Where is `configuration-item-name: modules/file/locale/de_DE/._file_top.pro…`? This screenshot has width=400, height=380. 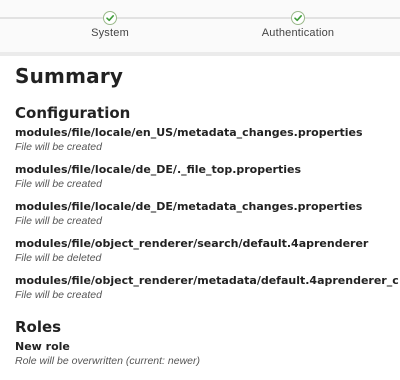 configuration-item-name: modules/file/locale/de_DE/._file_top.pro… is located at coordinates (158, 169).